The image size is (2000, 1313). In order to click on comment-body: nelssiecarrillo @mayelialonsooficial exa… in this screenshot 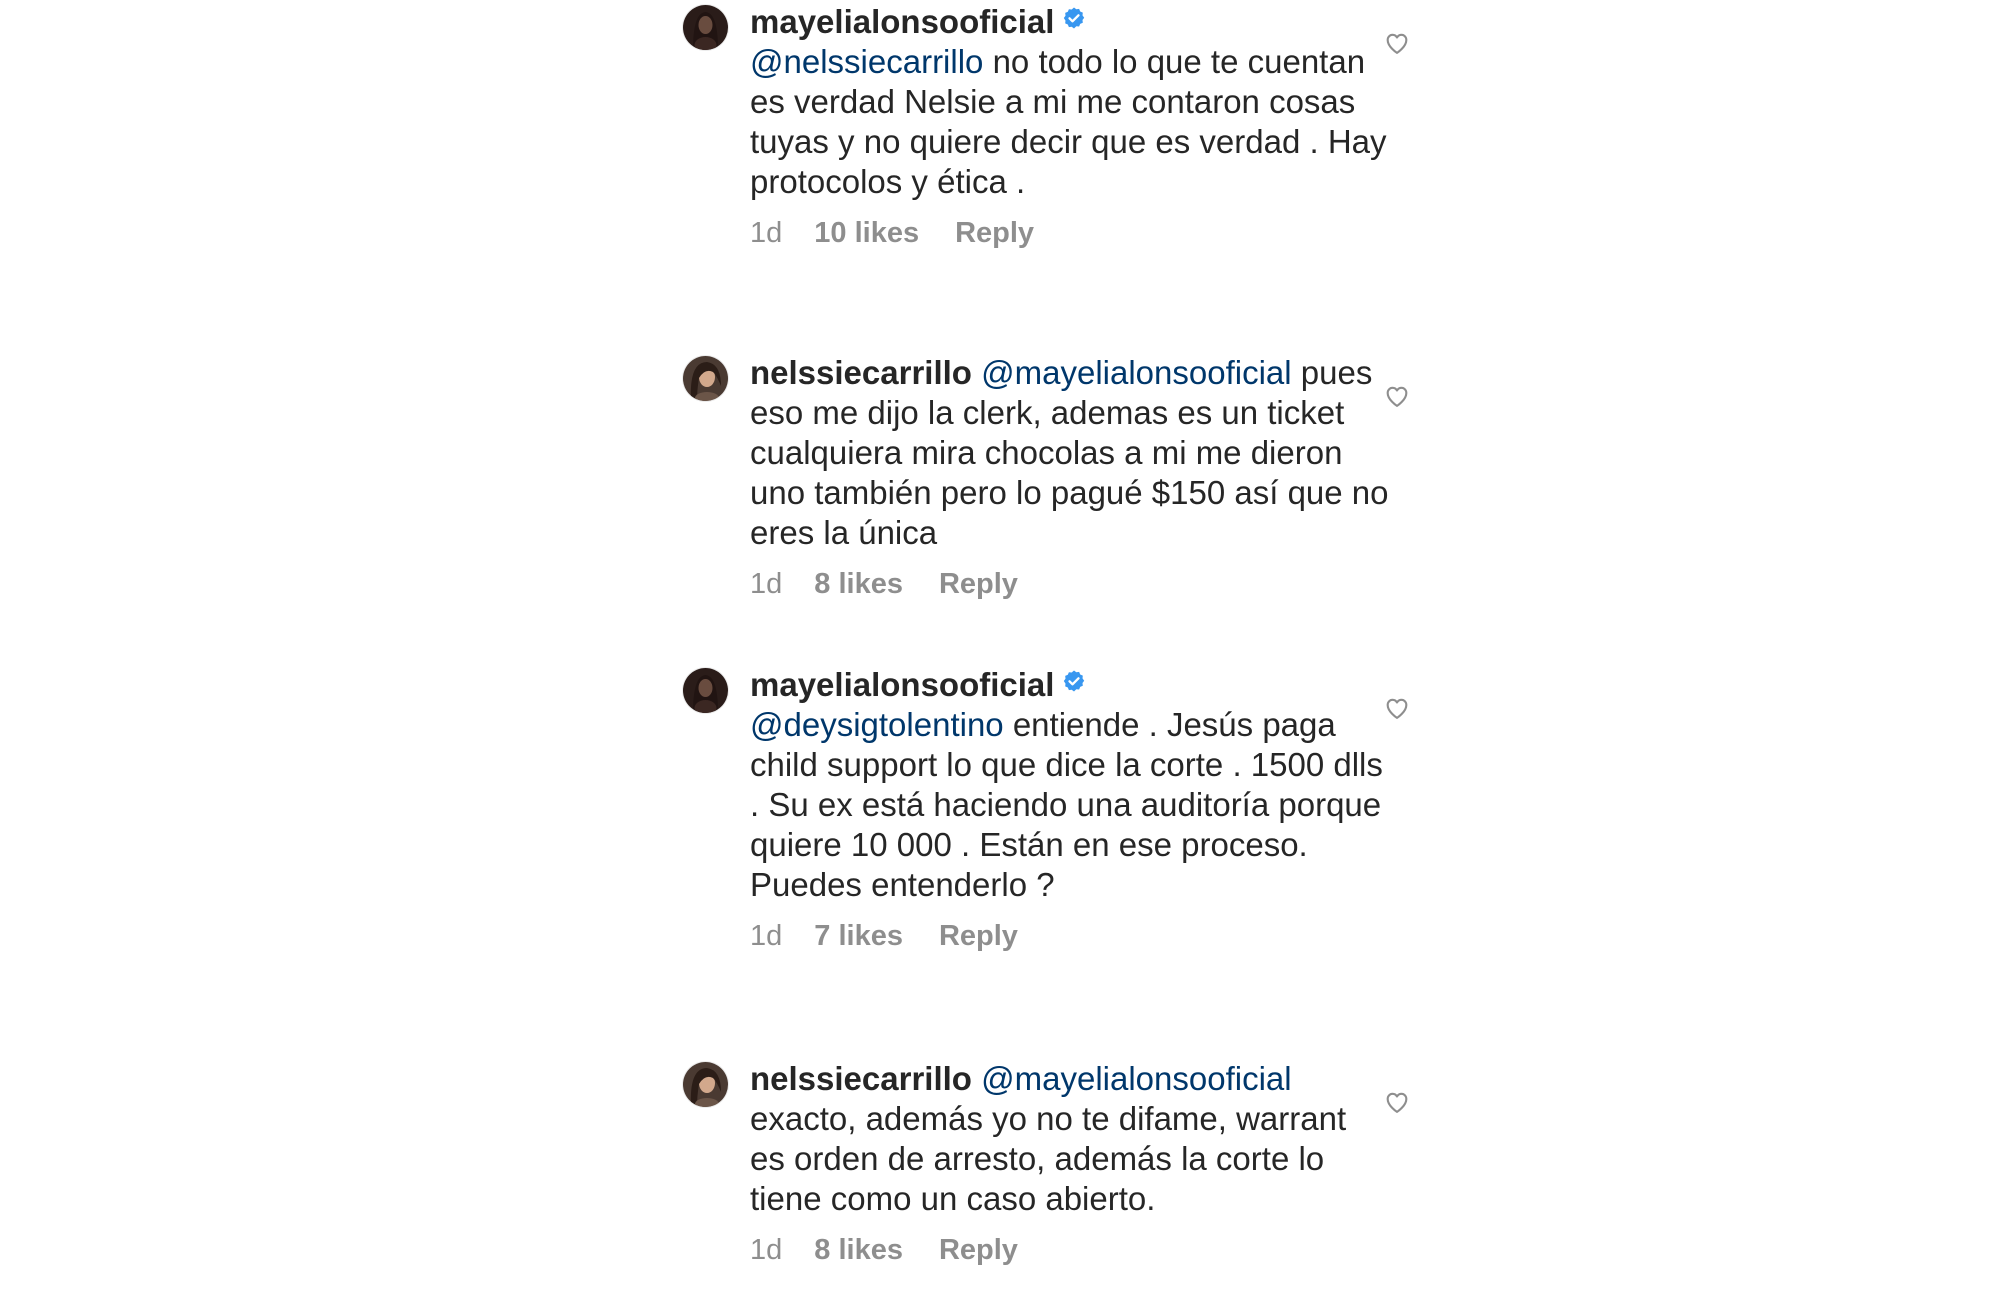, I will do `click(1070, 1163)`.